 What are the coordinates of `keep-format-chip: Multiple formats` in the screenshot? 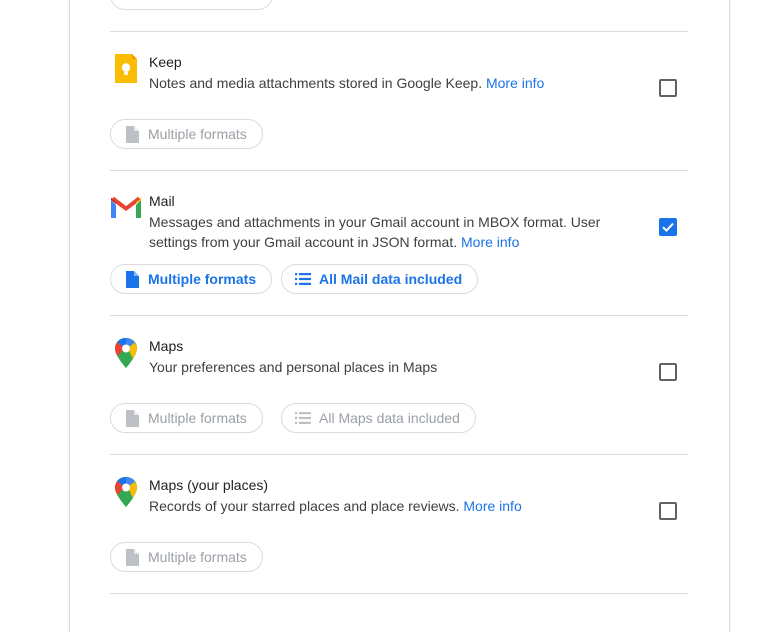 It's located at (186, 134).